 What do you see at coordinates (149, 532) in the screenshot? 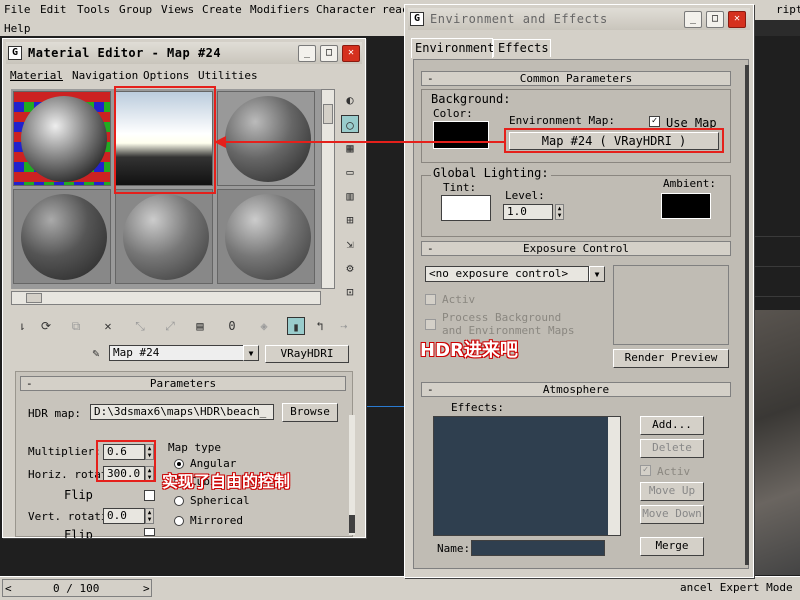
I see `flip-vertical-checkbox` at bounding box center [149, 532].